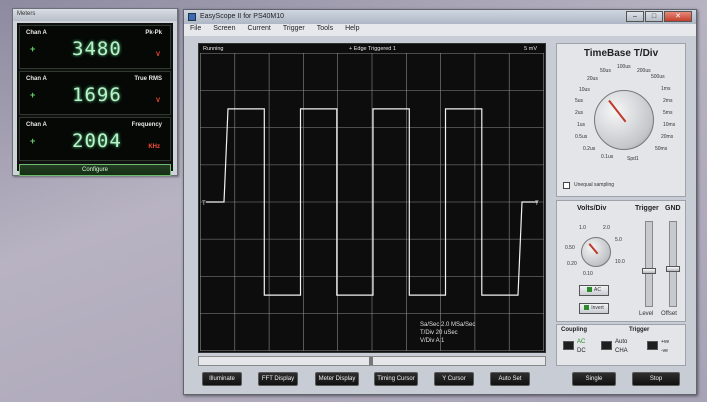 The image size is (707, 402). What do you see at coordinates (592, 208) in the screenshot?
I see `volts-title: Volts/Div` at bounding box center [592, 208].